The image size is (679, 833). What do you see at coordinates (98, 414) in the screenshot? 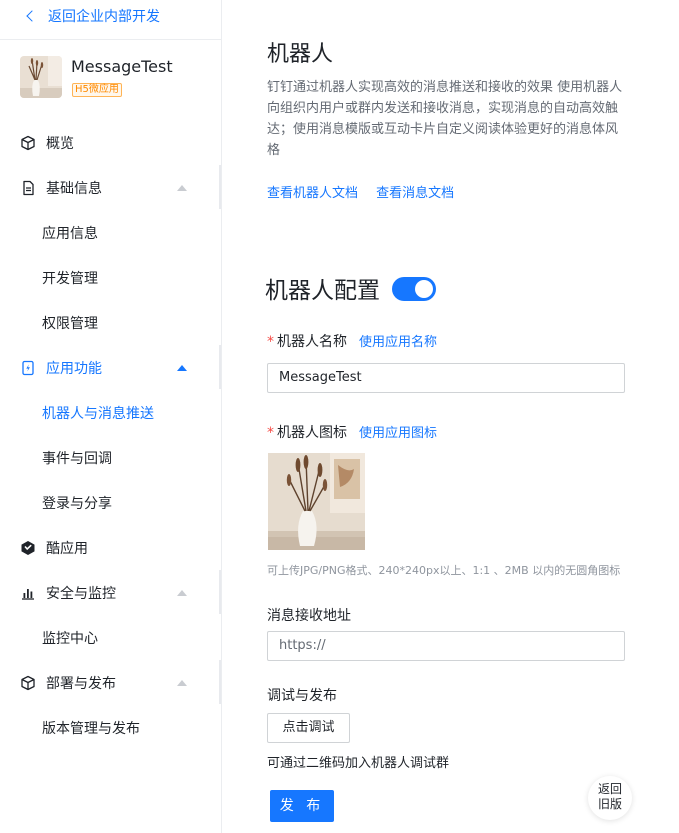
I see `sidebar-item-label: 机器人与消息推送` at bounding box center [98, 414].